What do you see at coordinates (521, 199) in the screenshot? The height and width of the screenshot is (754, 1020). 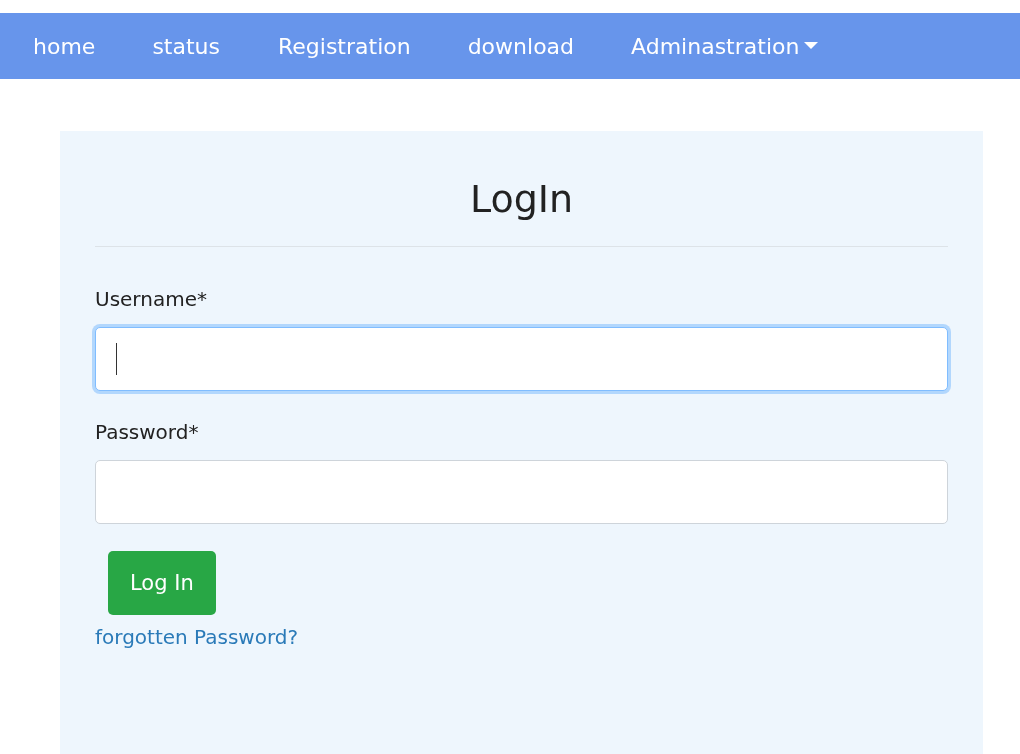 I see `login-title: LogIn` at bounding box center [521, 199].